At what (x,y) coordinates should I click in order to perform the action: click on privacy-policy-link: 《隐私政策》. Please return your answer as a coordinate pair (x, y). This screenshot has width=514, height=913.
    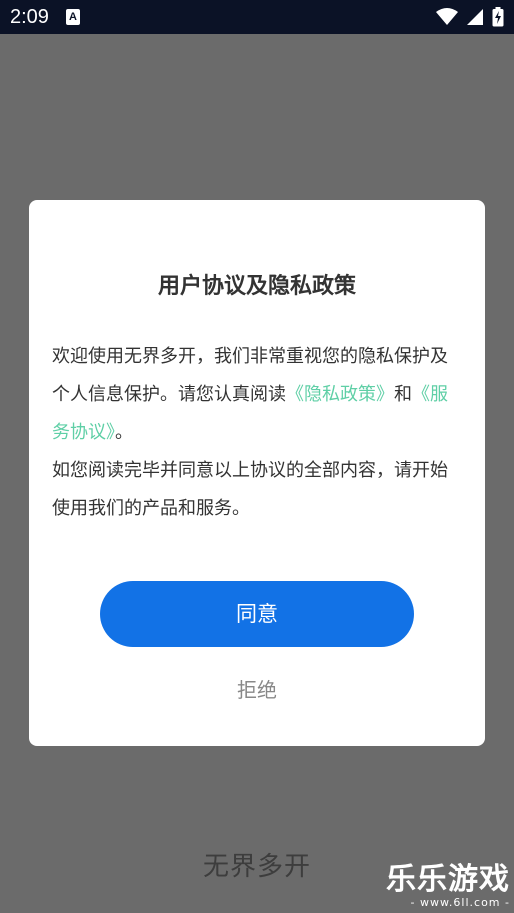
    Looking at the image, I should click on (340, 394).